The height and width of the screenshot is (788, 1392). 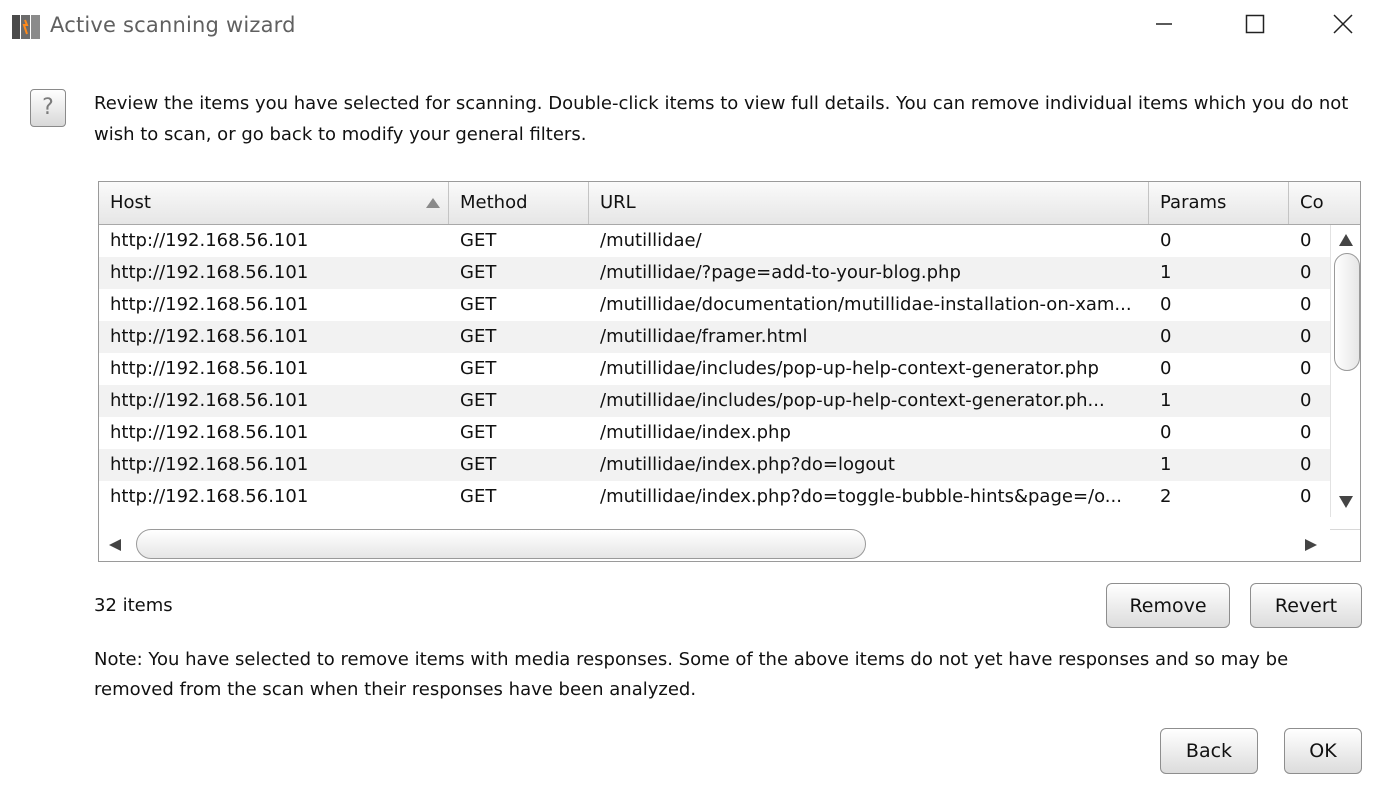 I want to click on back-button: Back, so click(x=1209, y=751).